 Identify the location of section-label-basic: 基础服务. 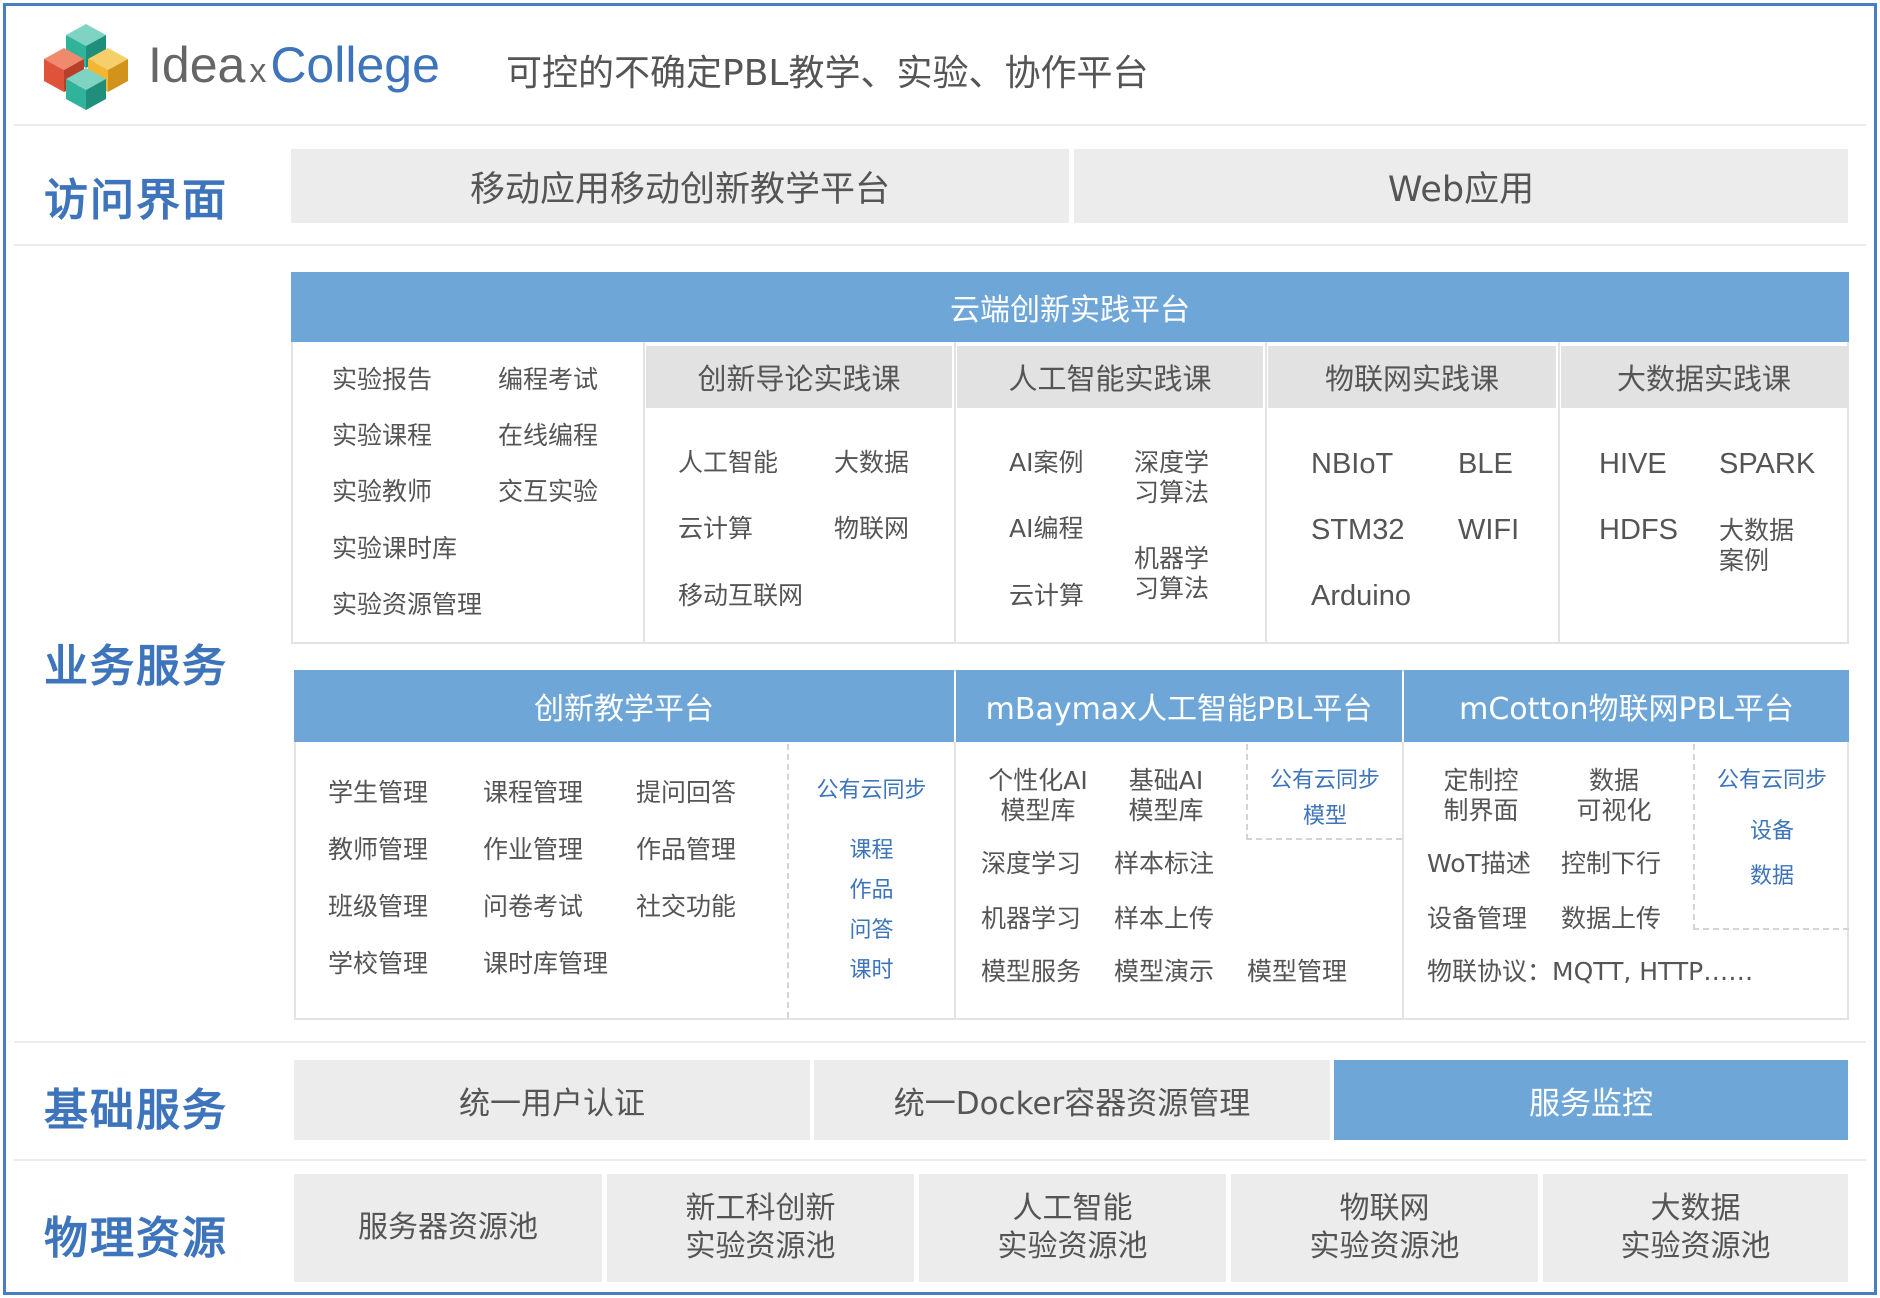
(136, 1110).